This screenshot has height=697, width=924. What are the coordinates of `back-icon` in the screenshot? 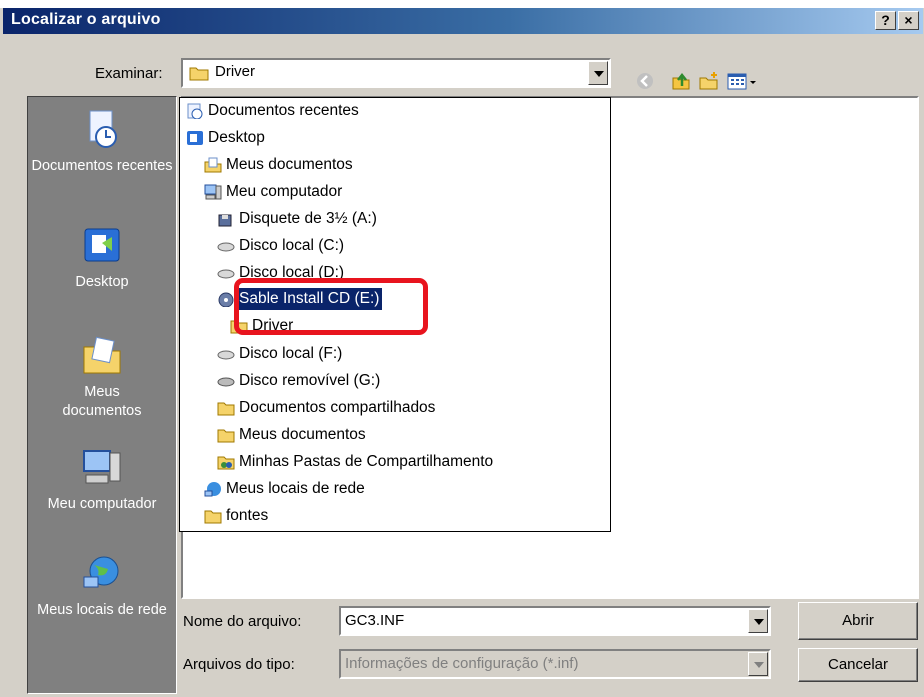 It's located at (645, 81).